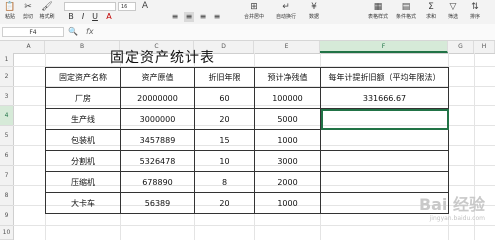  What do you see at coordinates (6, 60) in the screenshot?
I see `row-header-1: 1` at bounding box center [6, 60].